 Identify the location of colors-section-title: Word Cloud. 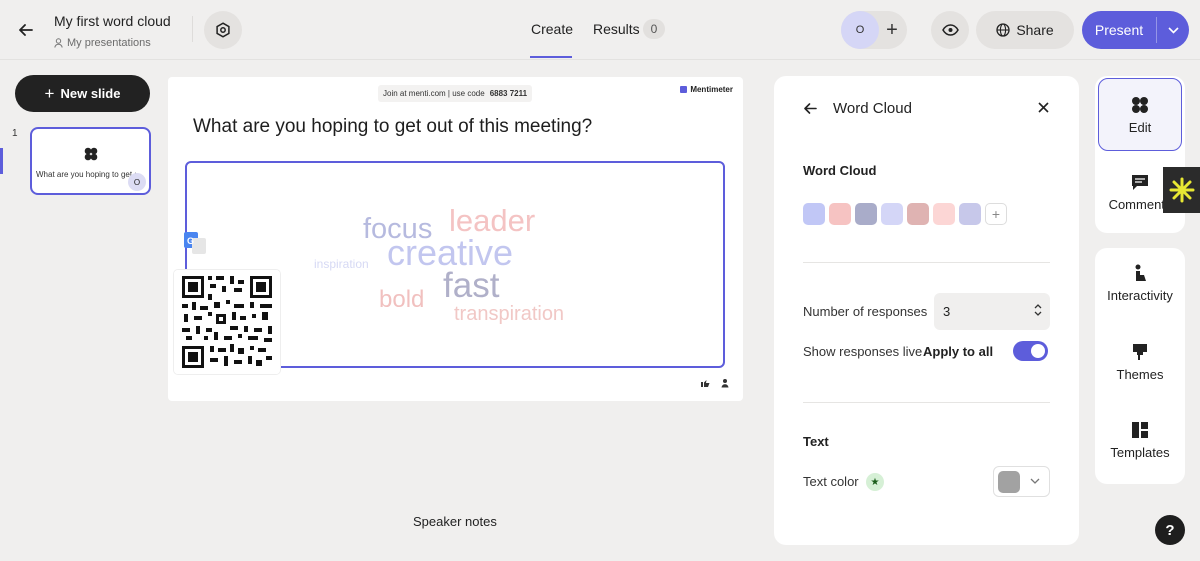
(840, 170).